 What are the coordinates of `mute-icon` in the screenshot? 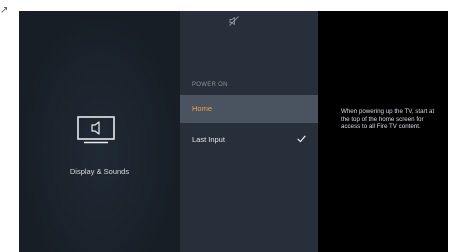 It's located at (234, 21).